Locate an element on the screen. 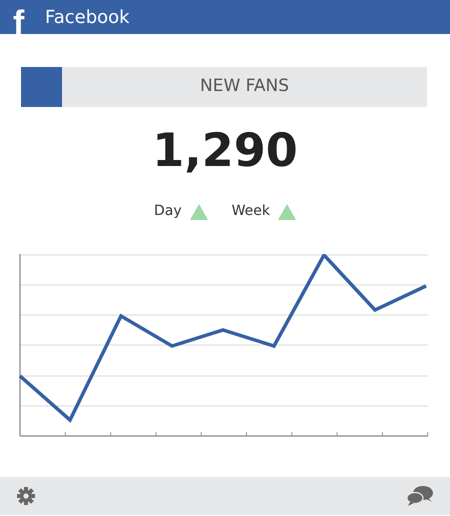 Image resolution: width=450 pixels, height=516 pixels. facebook-logo: f is located at coordinates (19, 25).